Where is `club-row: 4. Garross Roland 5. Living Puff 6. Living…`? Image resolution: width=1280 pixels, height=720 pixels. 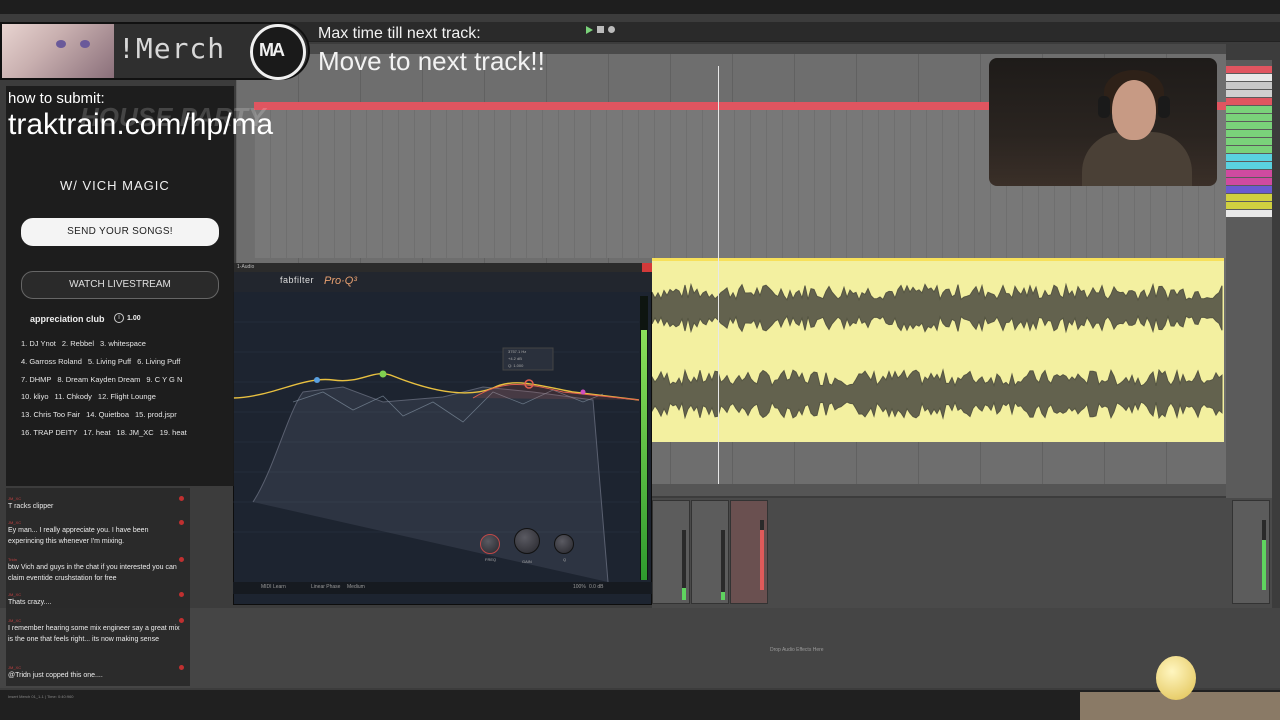
club-row: 4. Garross Roland 5. Living Puff 6. Living… is located at coordinates (103, 361).